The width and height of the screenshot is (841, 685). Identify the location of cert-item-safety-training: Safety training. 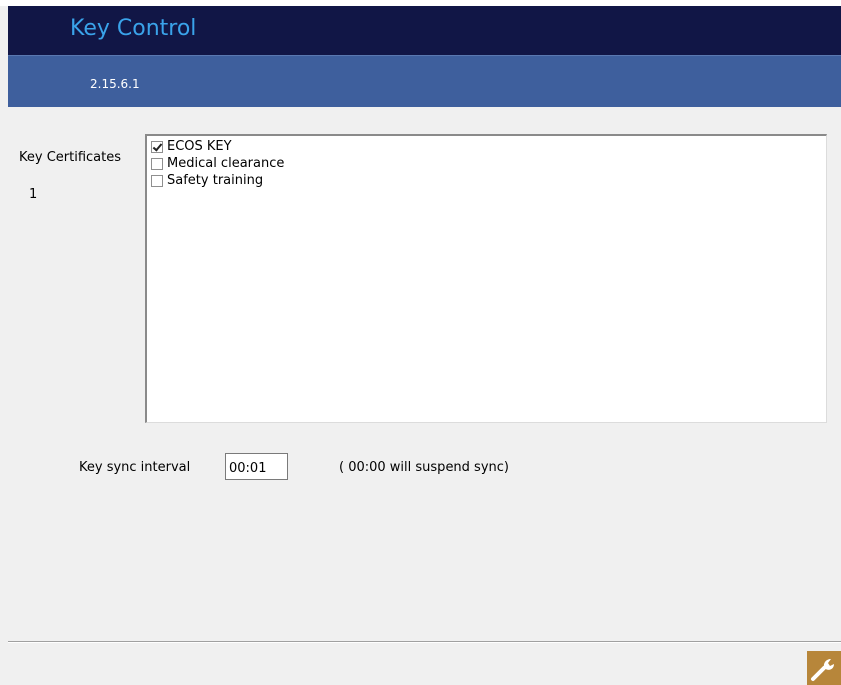
(207, 180).